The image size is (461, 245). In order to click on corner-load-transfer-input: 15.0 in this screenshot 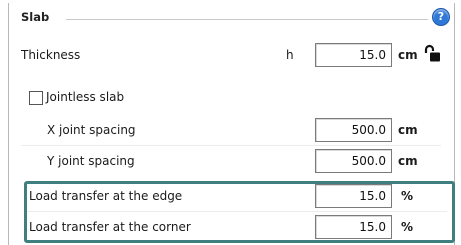, I will do `click(353, 227)`.